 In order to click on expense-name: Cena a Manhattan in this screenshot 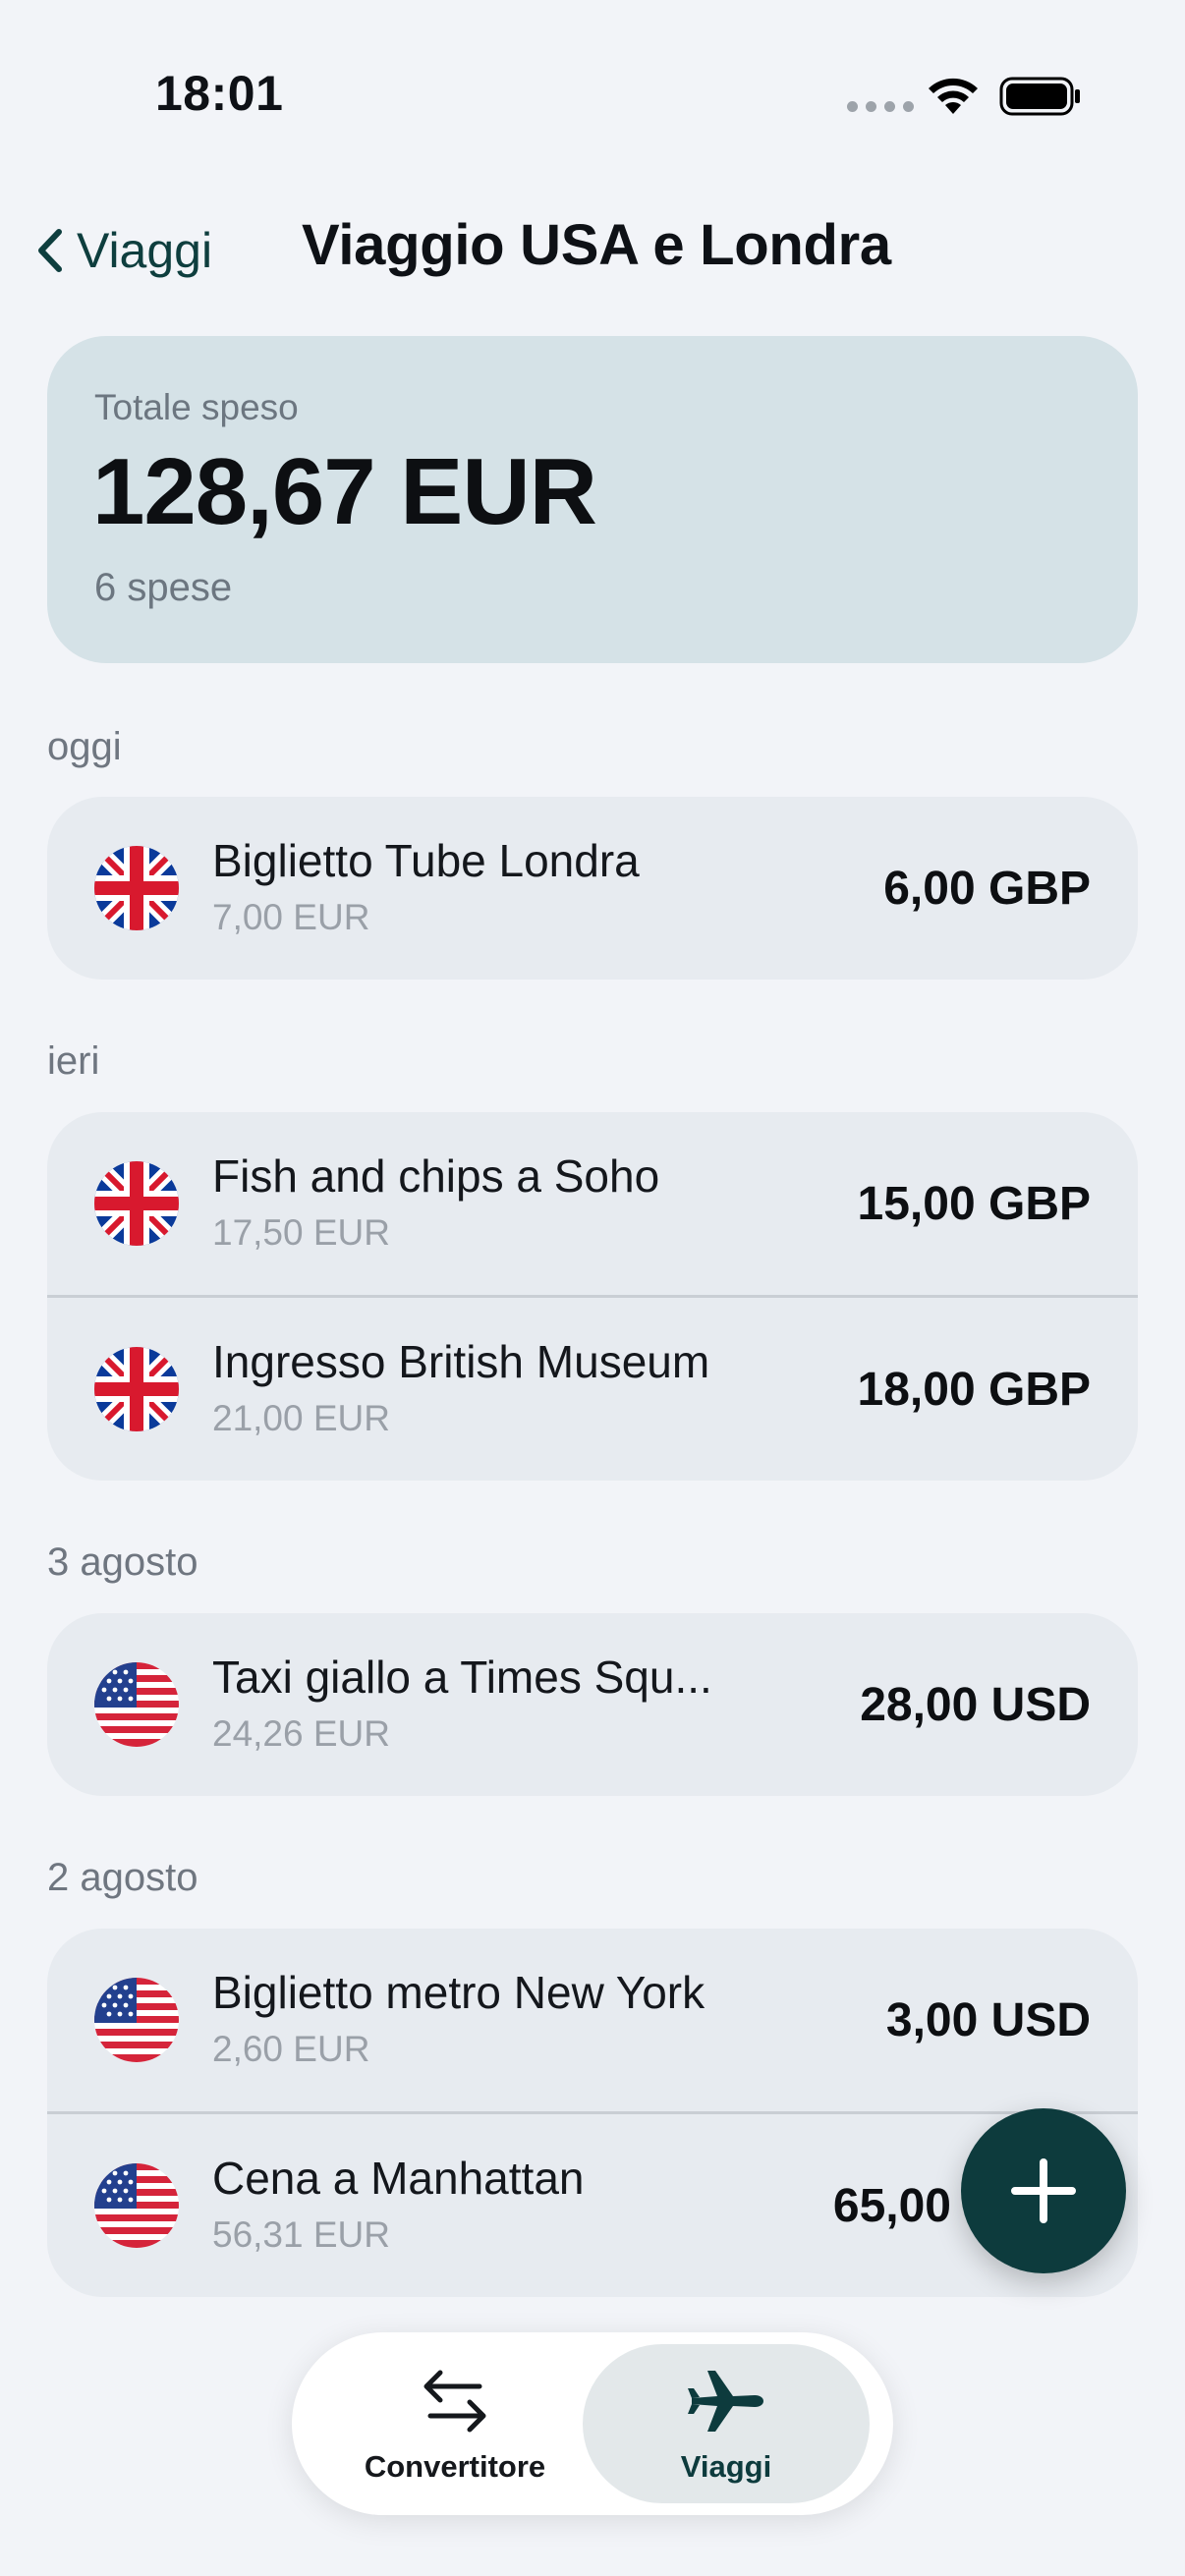, I will do `click(399, 2178)`.